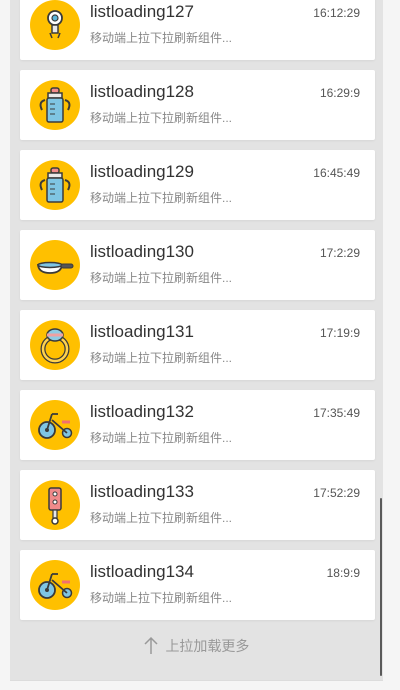  I want to click on item-time: 18:9:9, so click(343, 573).